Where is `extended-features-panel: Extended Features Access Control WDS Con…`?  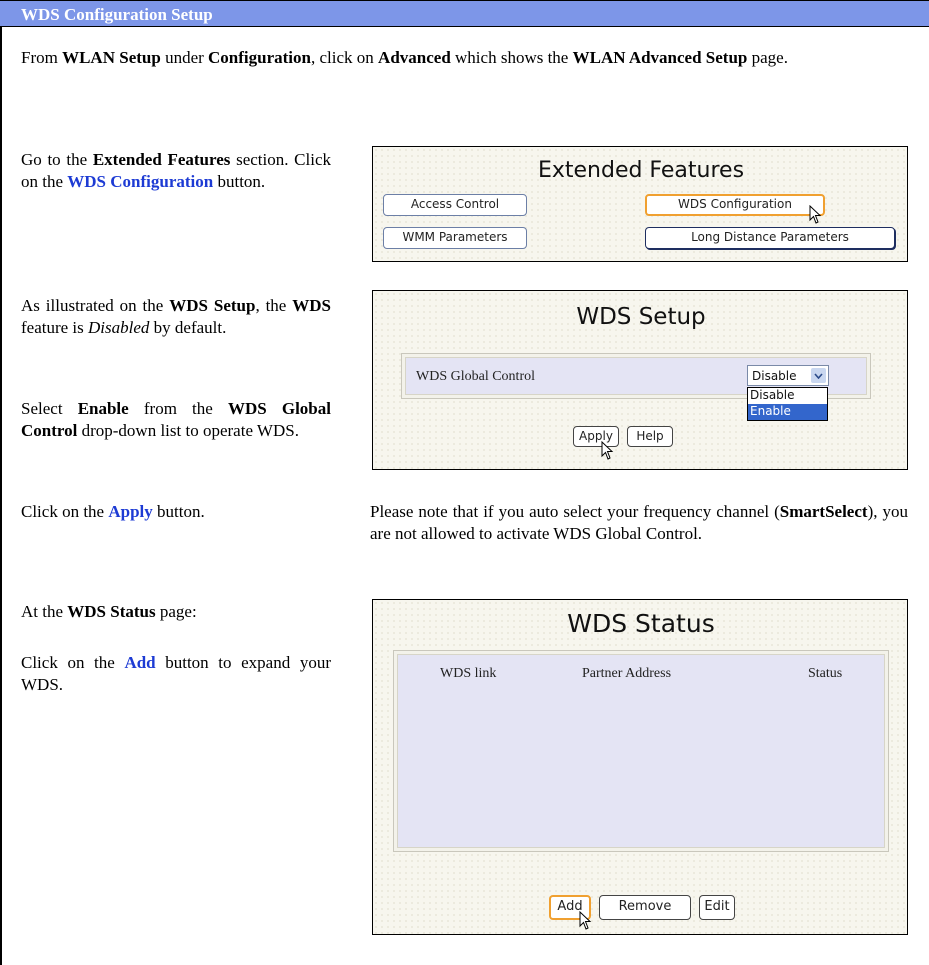
extended-features-panel: Extended Features Access Control WDS Con… is located at coordinates (640, 204).